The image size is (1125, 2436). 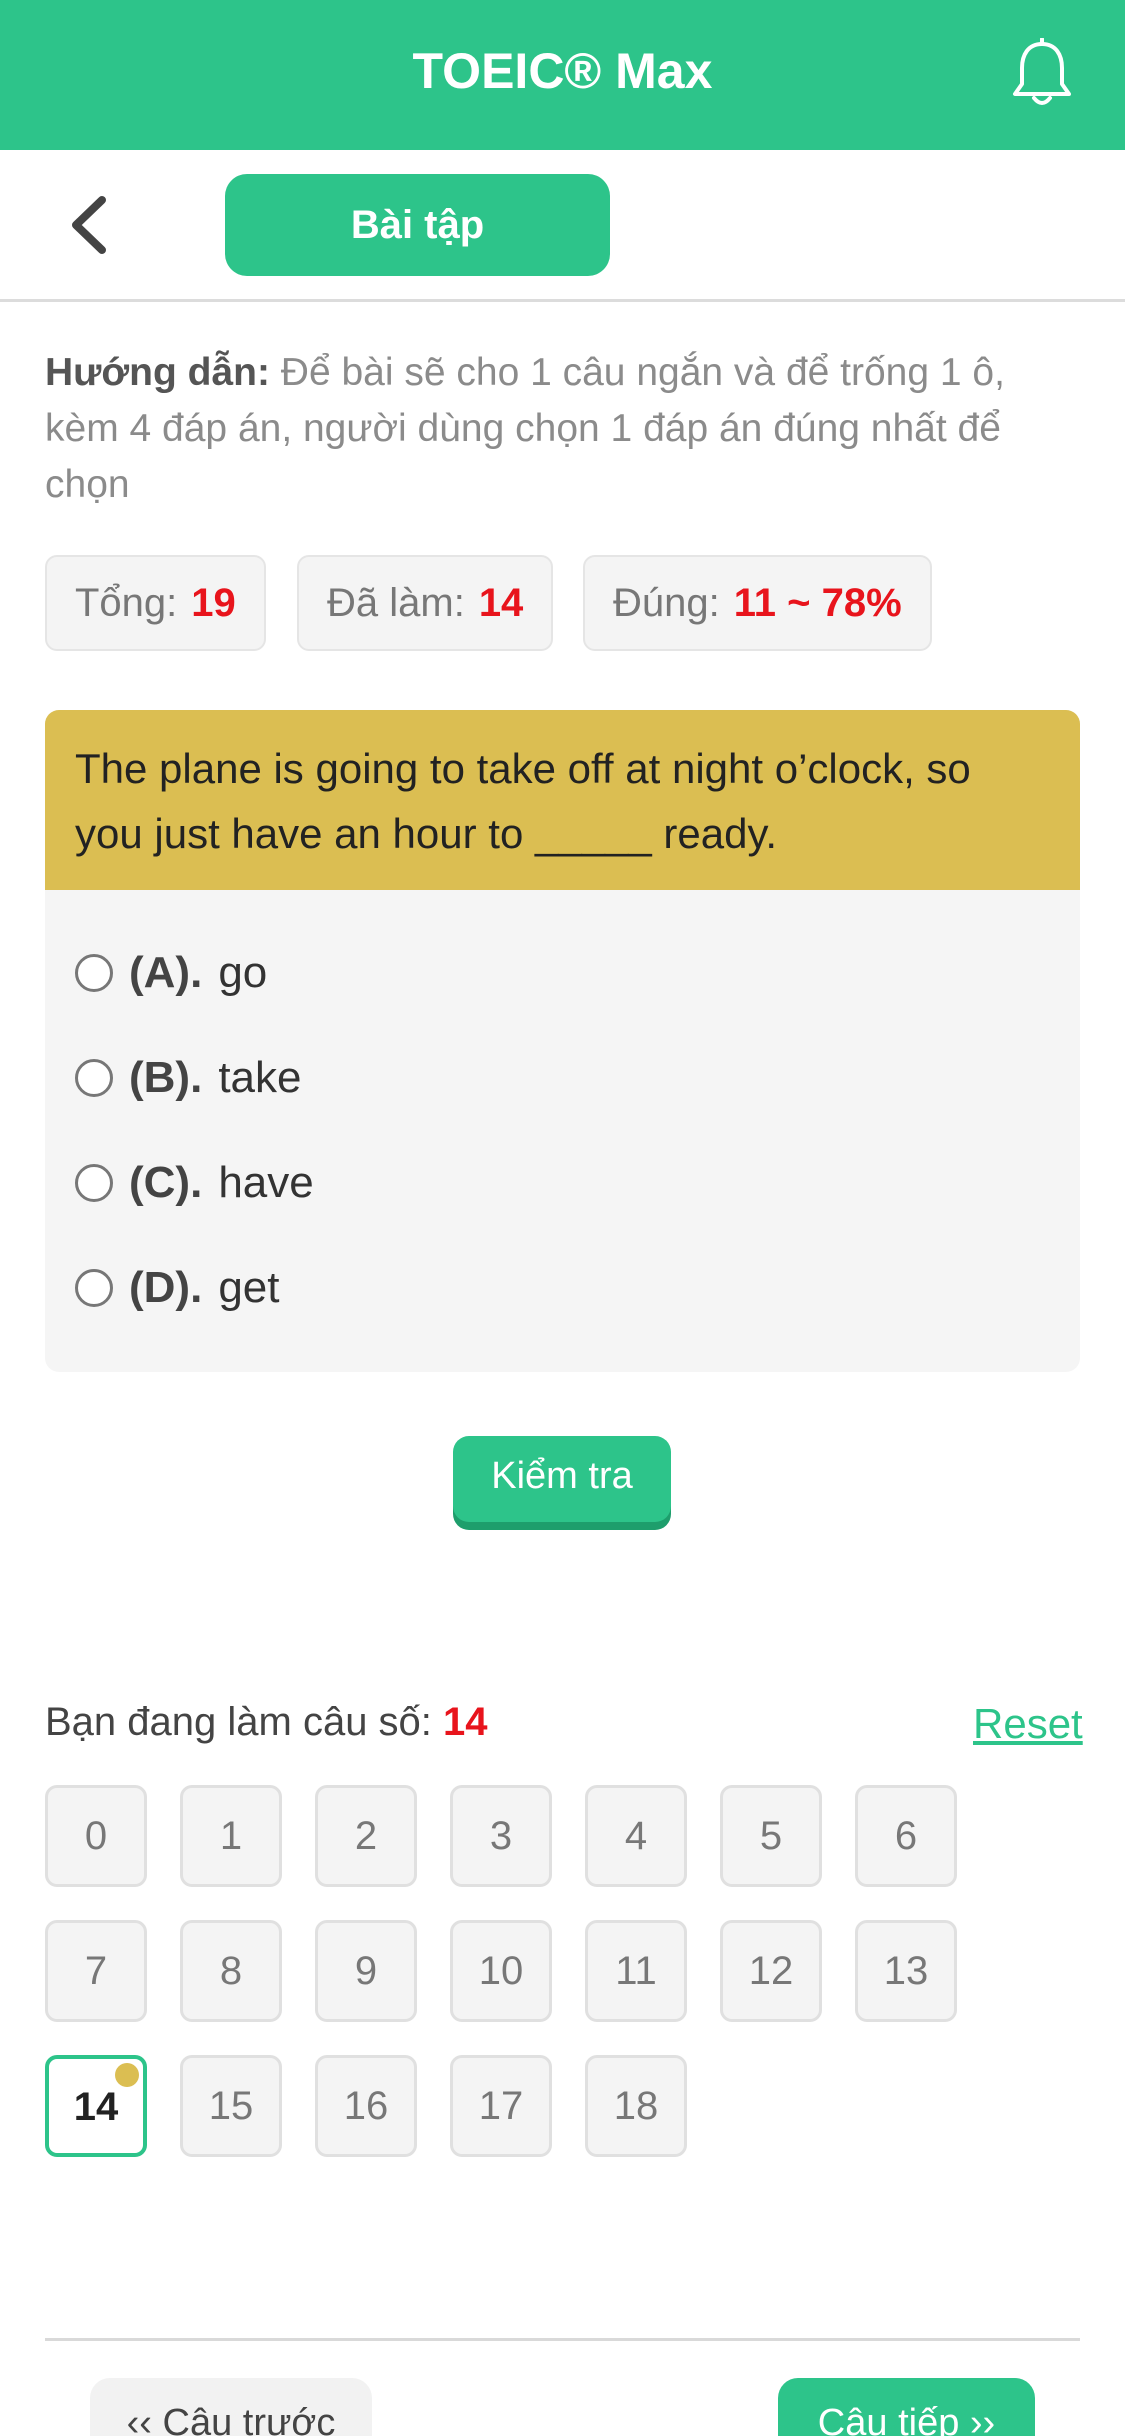 I want to click on tab-exercise: Bài tập, so click(x=417, y=225).